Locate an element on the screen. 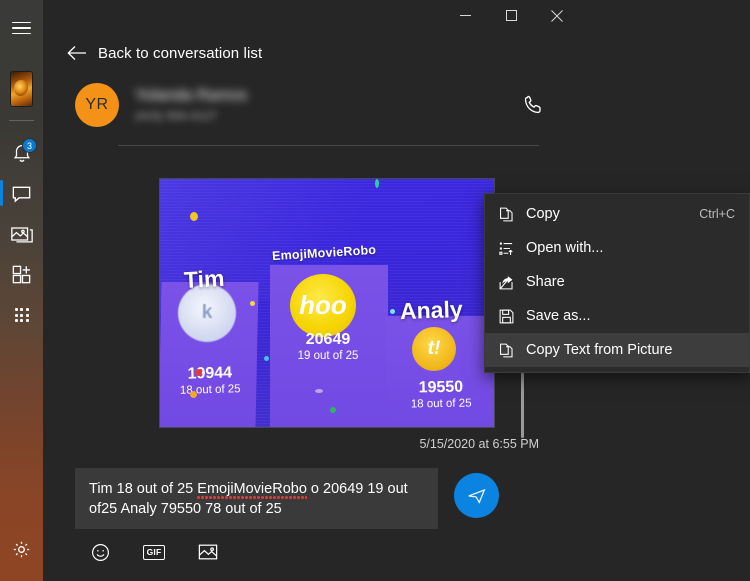  gif-icon: GIF is located at coordinates (154, 552).